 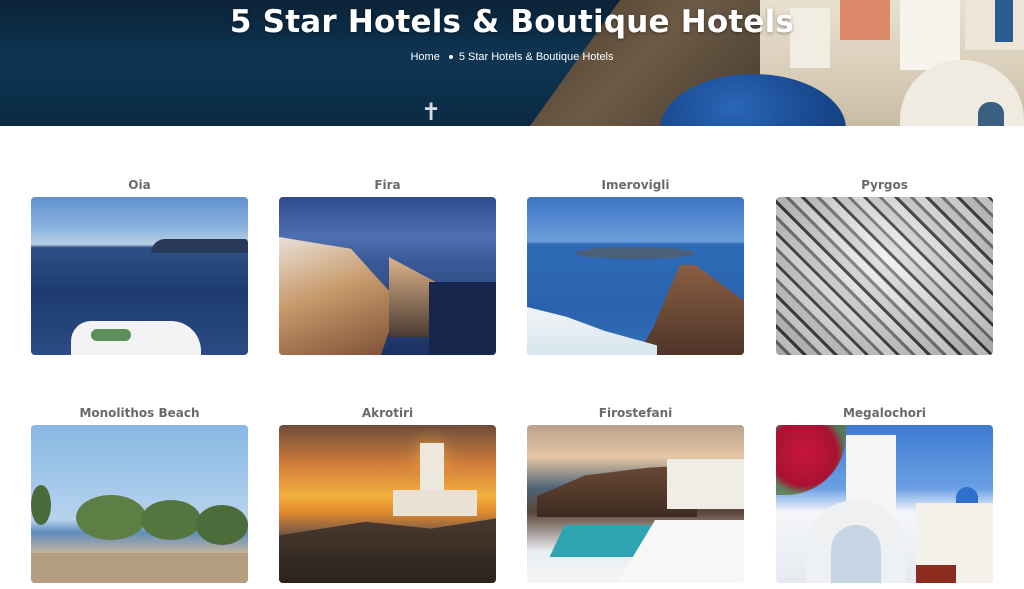 I want to click on location-card-pyrgos: Pyrgos, so click(x=884, y=266).